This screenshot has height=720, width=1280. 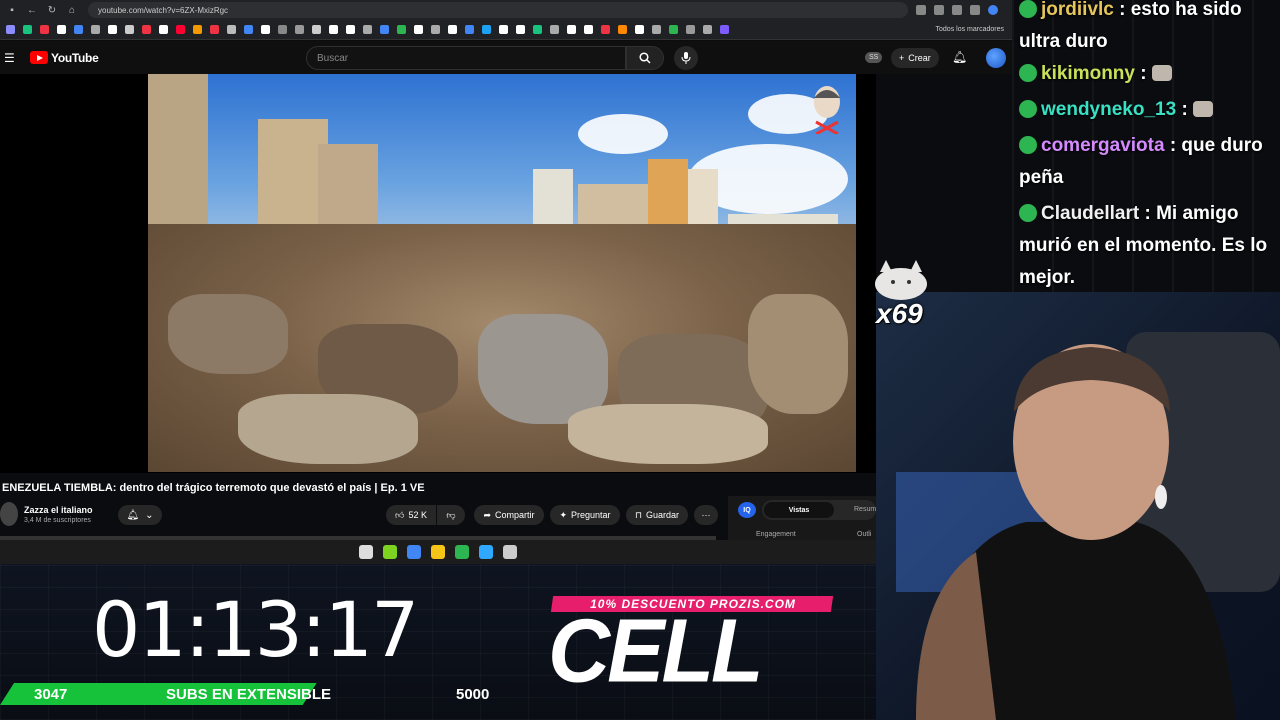 I want to click on star-icon, so click(x=957, y=10).